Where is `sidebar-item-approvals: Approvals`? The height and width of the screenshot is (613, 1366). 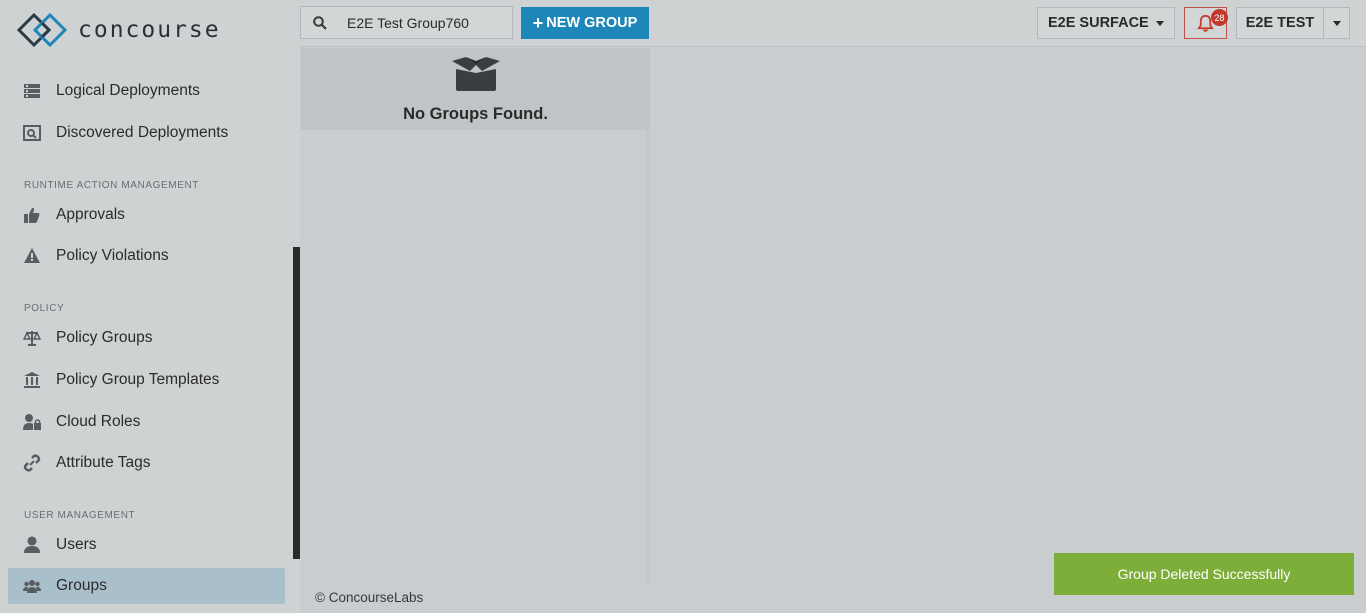 sidebar-item-approvals: Approvals is located at coordinates (146, 215).